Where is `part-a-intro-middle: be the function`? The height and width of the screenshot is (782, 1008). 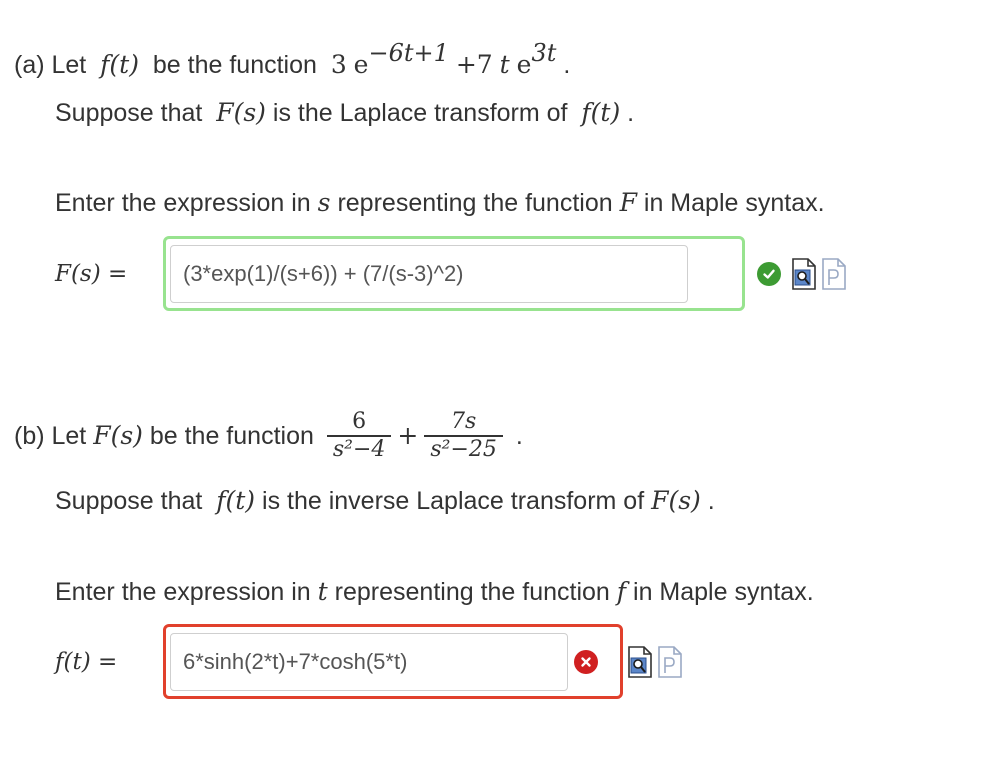 part-a-intro-middle: be the function is located at coordinates (234, 65).